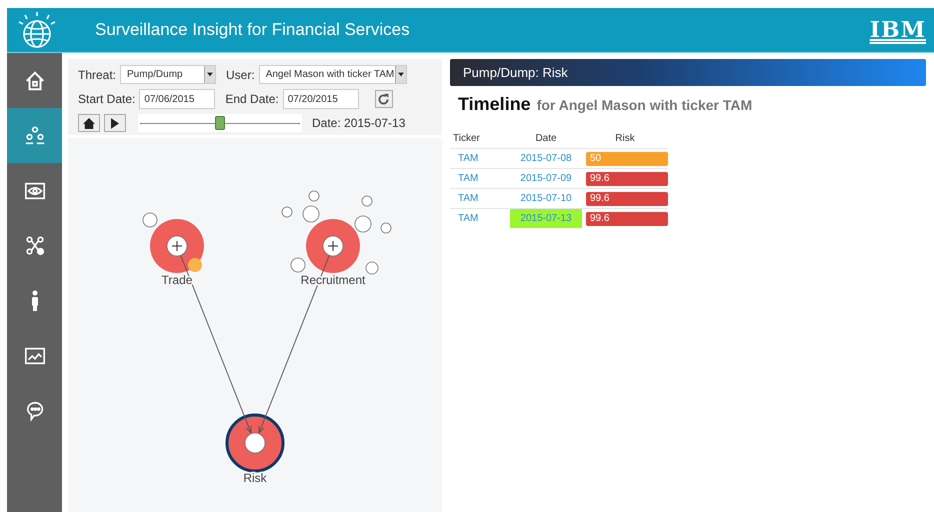 The width and height of the screenshot is (934, 512). What do you see at coordinates (644, 105) in the screenshot?
I see `timeline-subheading: for Angel Mason with ticker TAM` at bounding box center [644, 105].